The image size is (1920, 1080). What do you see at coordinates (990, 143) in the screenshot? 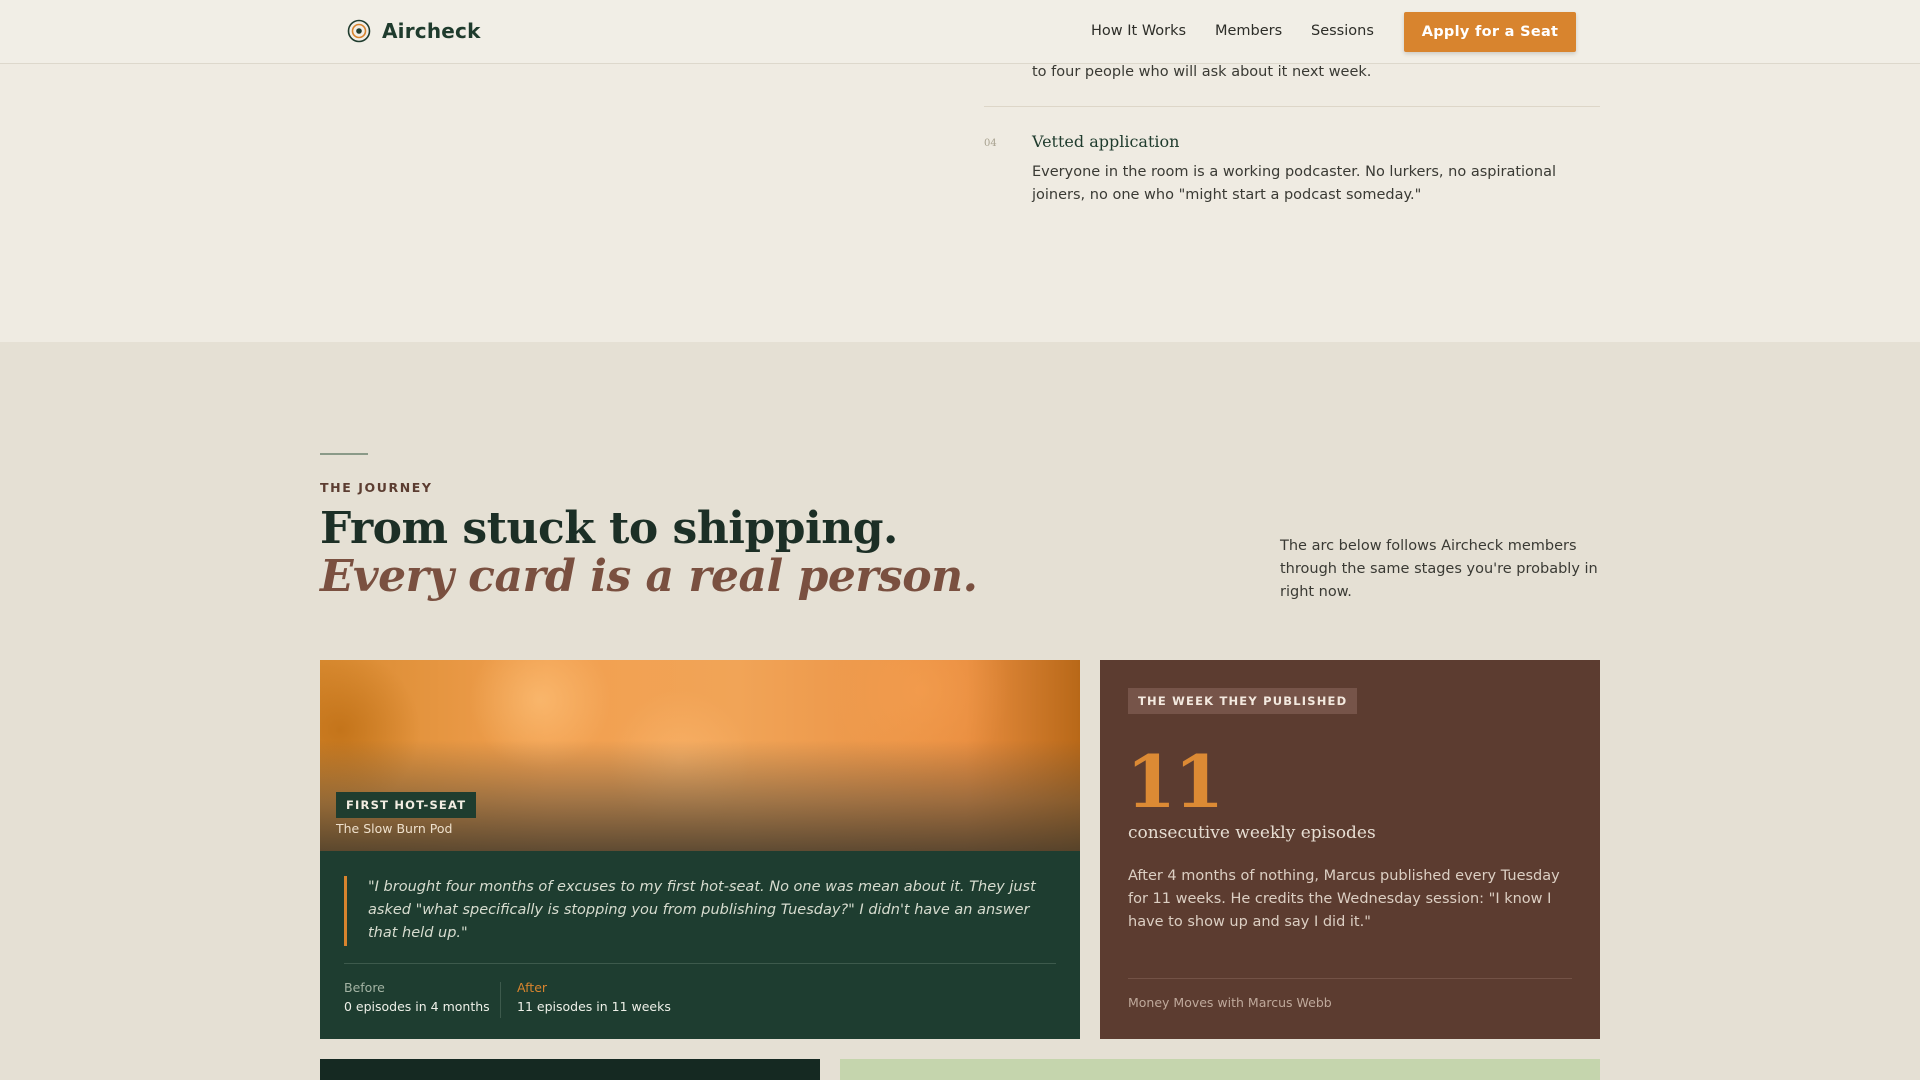
I see `feature-number: 04` at bounding box center [990, 143].